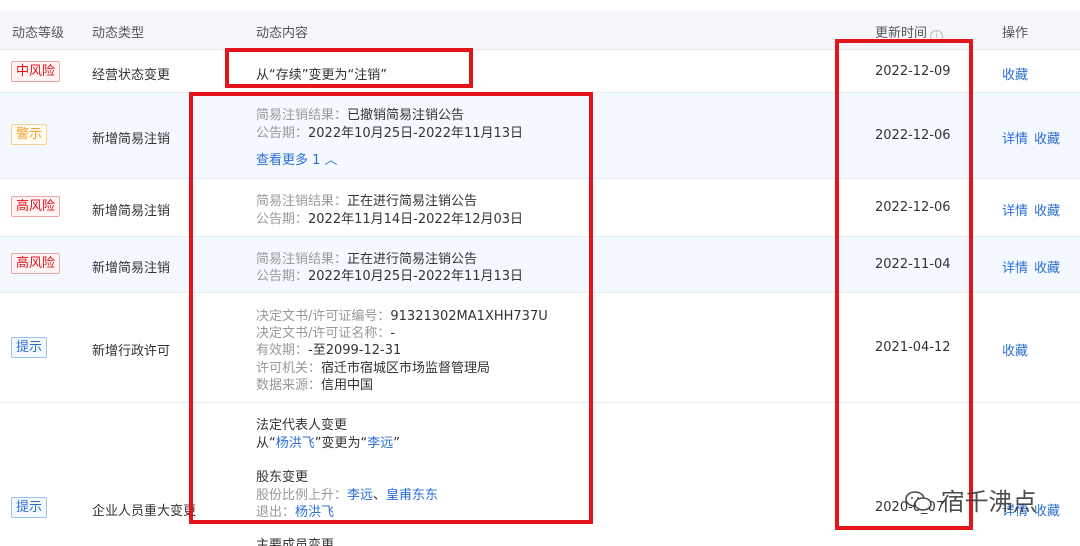 The image size is (1080, 546). What do you see at coordinates (38, 33) in the screenshot?
I see `header-level: 动态等级` at bounding box center [38, 33].